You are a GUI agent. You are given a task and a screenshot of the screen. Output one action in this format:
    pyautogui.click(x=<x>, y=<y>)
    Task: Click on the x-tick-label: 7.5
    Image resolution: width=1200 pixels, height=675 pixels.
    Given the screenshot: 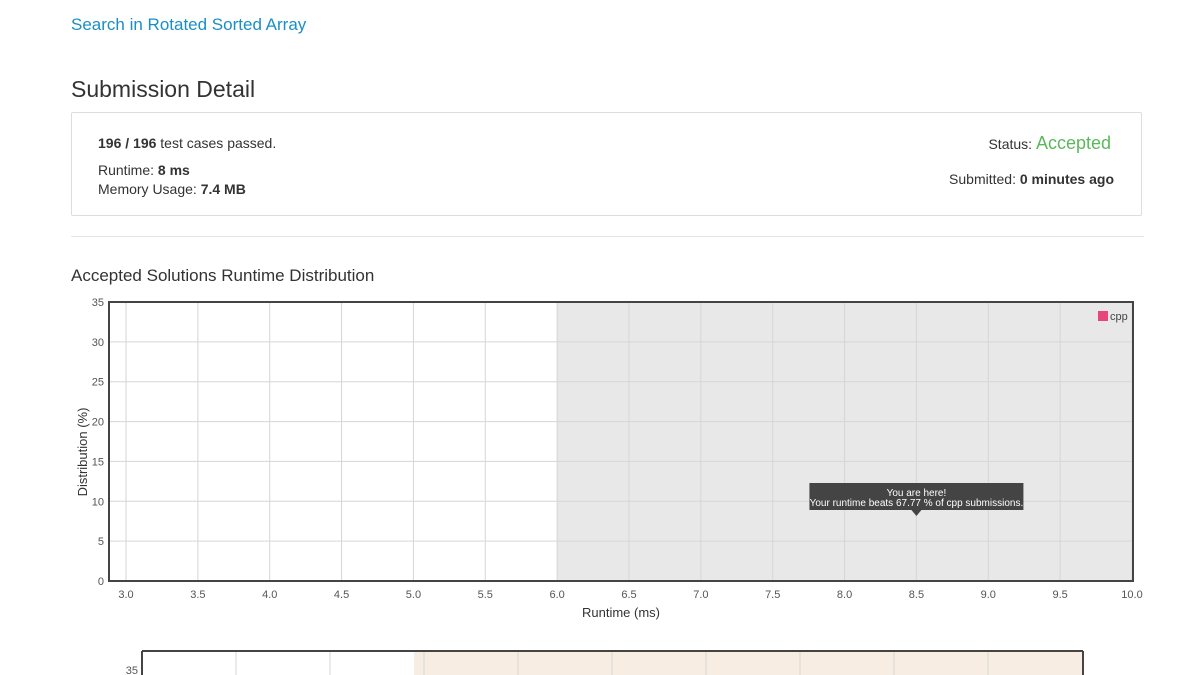 What is the action you would take?
    pyautogui.click(x=772, y=595)
    